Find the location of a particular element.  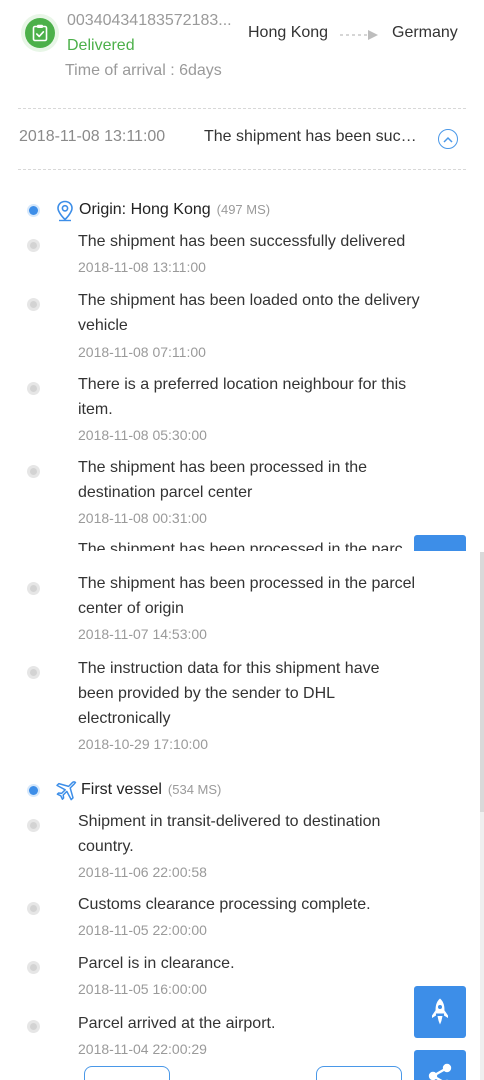

rocket-icon is located at coordinates (440, 1011).